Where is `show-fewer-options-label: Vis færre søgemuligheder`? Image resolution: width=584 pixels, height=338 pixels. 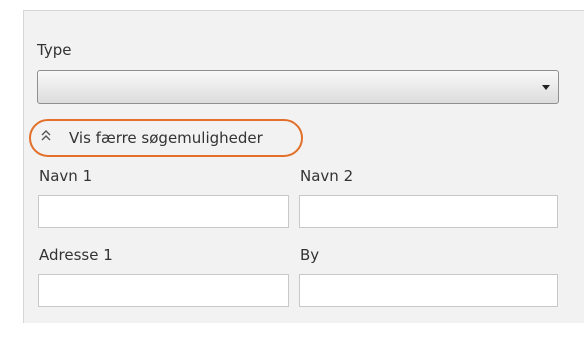 show-fewer-options-label: Vis færre søgemuligheder is located at coordinates (166, 138).